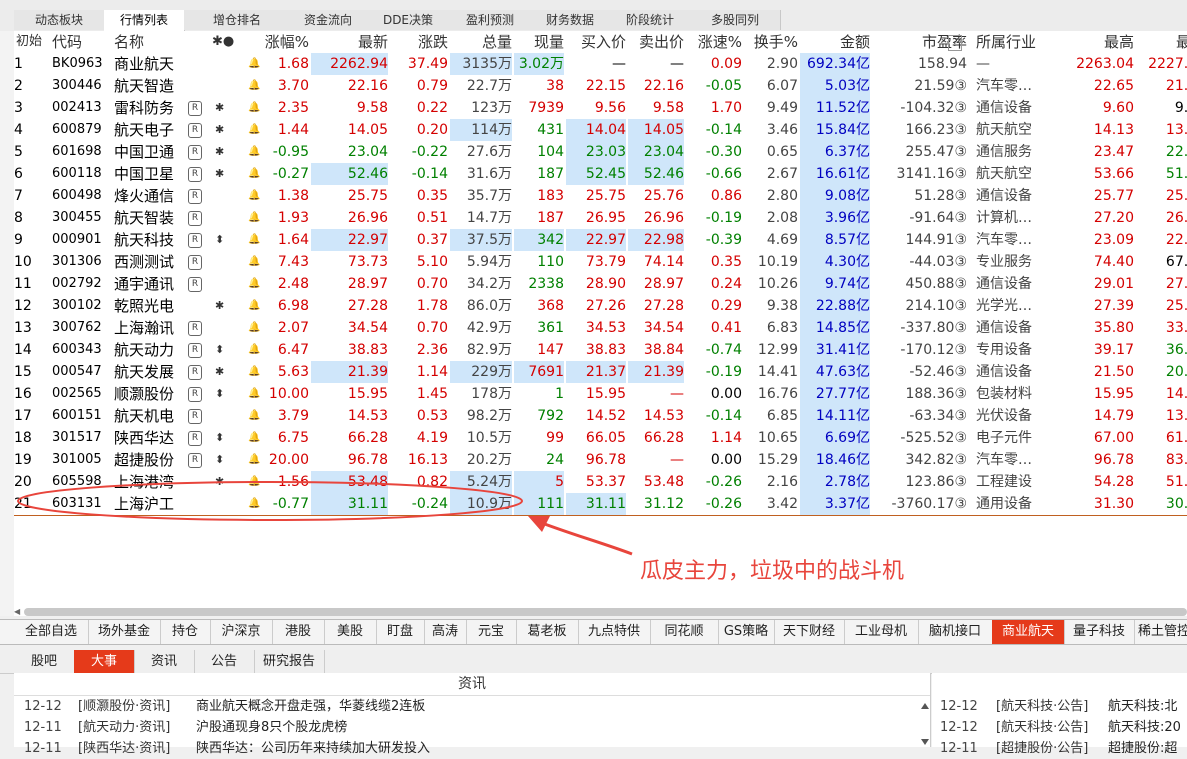 Image resolution: width=1187 pixels, height=759 pixels. Describe the element at coordinates (1042, 749) in the screenshot. I see `announcement-source: [超捷股份·公告]` at that location.